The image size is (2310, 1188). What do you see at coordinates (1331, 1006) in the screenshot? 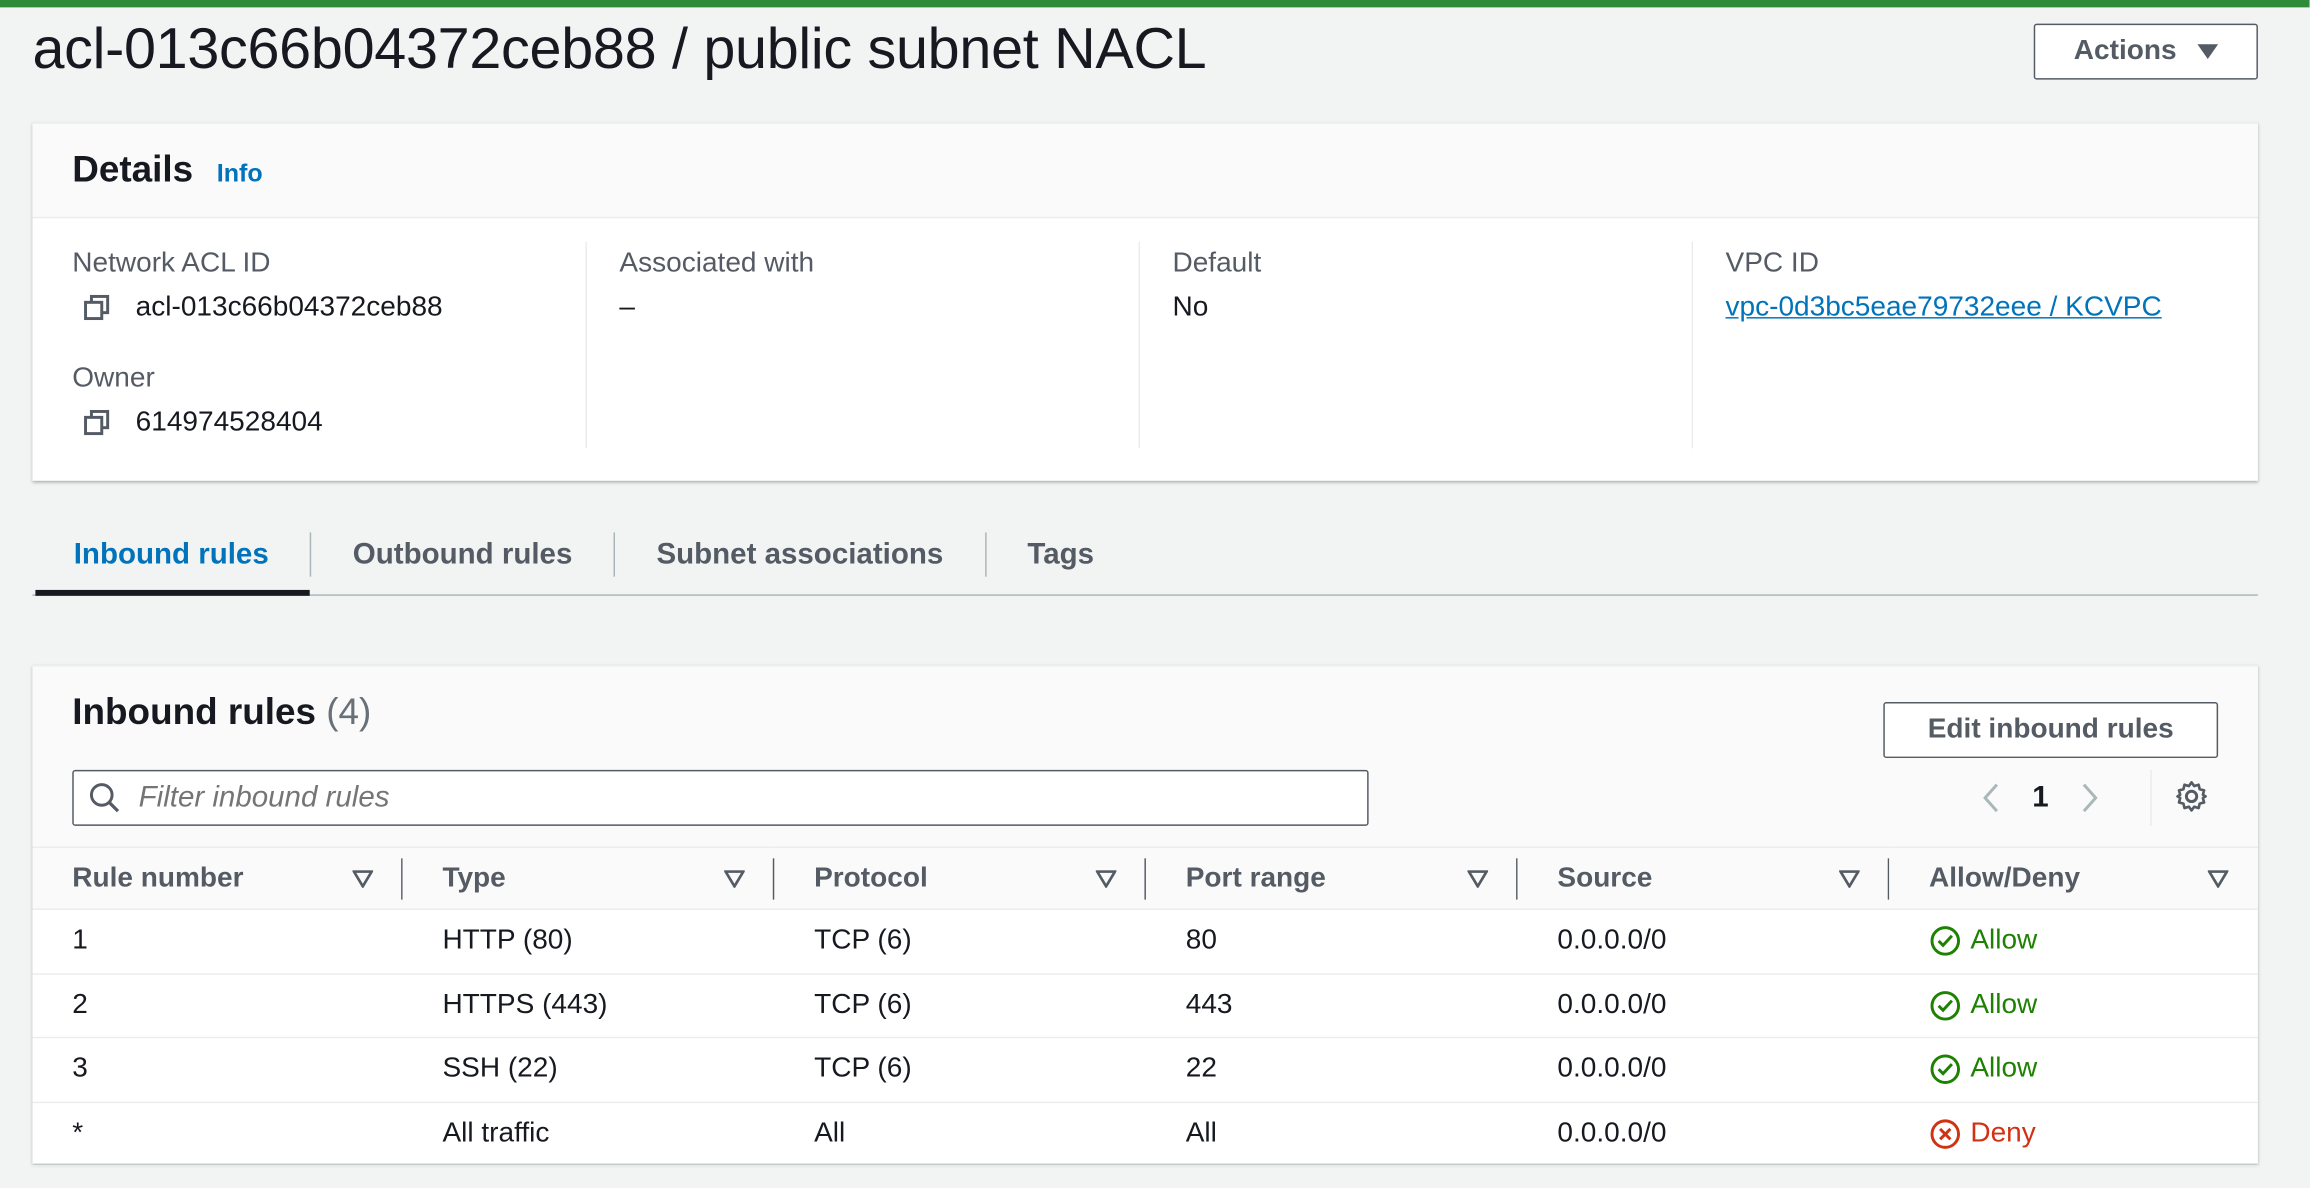
I see `cell-port-range: 443` at bounding box center [1331, 1006].